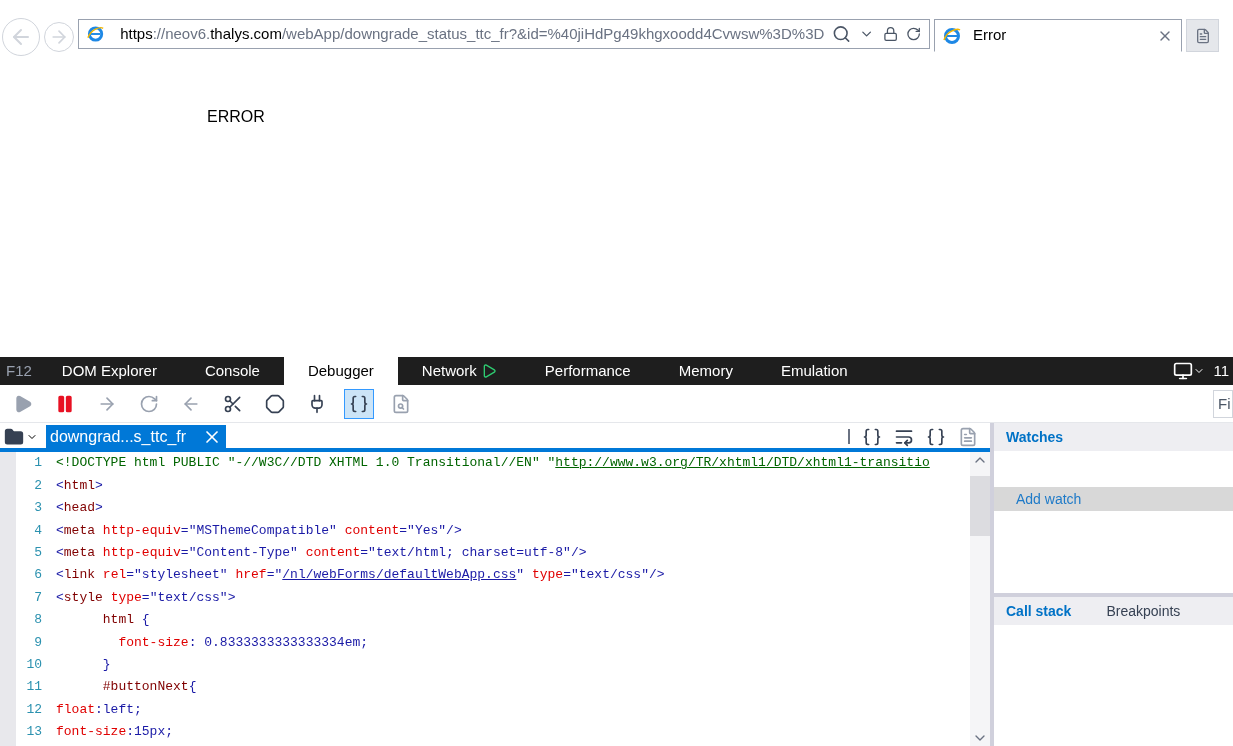 The image size is (1233, 746). I want to click on code-line: float:left;, so click(99, 709).